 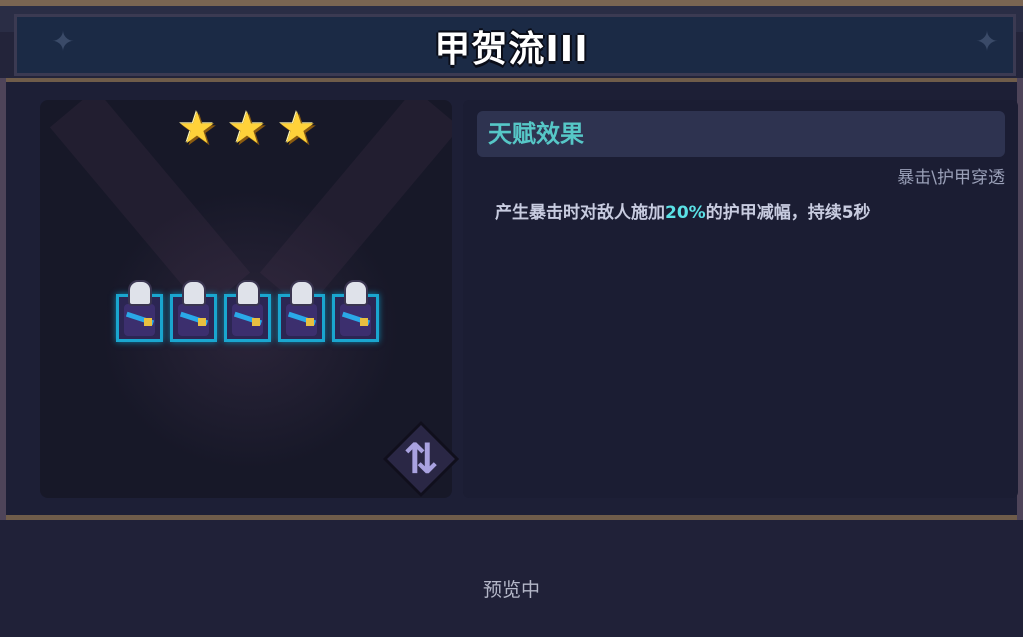 I want to click on talent-desc-part: 产生暴击时对敌人施加, so click(x=580, y=213).